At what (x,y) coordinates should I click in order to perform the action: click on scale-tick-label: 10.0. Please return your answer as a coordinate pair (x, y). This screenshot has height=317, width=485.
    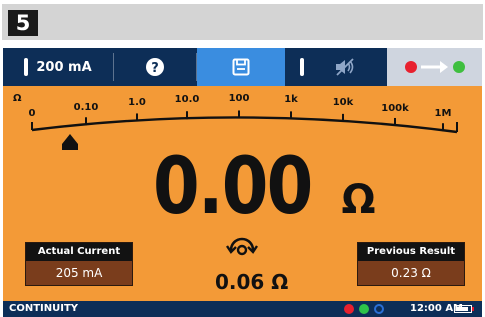
    Looking at the image, I should click on (187, 99).